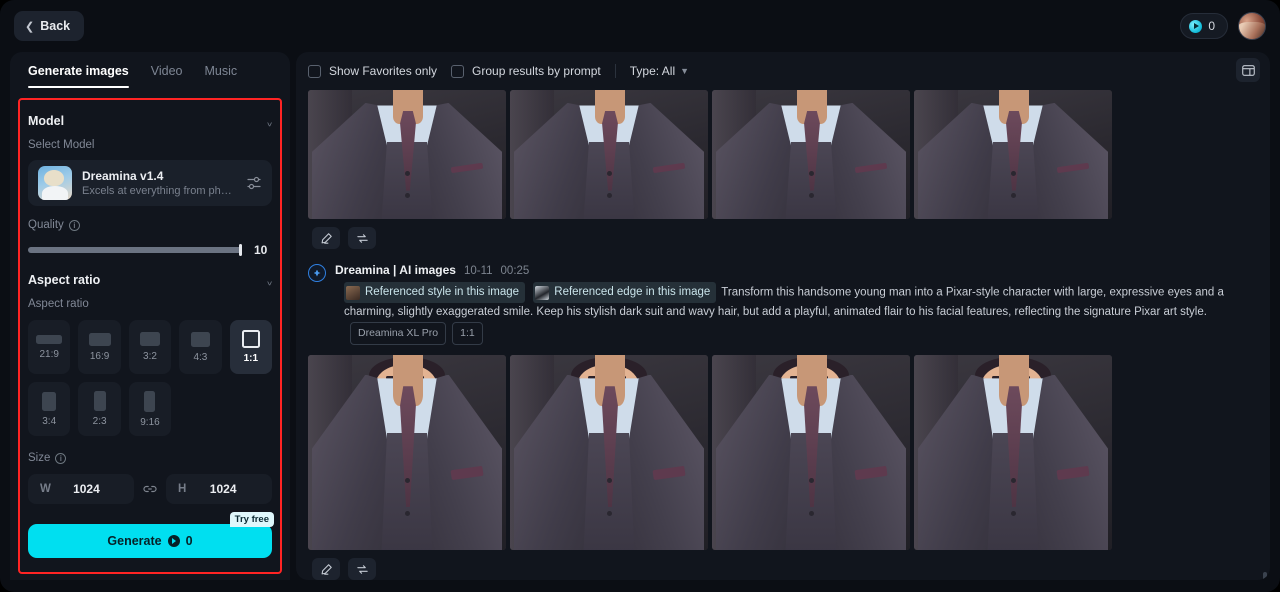 This screenshot has height=592, width=1280. What do you see at coordinates (625, 292) in the screenshot?
I see `ref-chip-edge: Referenced edge in this image` at bounding box center [625, 292].